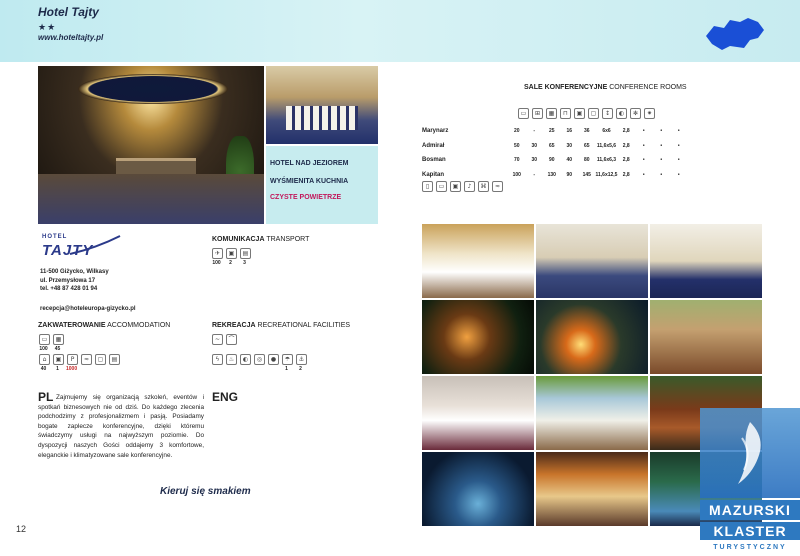 This screenshot has height=556, width=800. I want to click on hotel-name: Hotel Tajty, so click(68, 12).